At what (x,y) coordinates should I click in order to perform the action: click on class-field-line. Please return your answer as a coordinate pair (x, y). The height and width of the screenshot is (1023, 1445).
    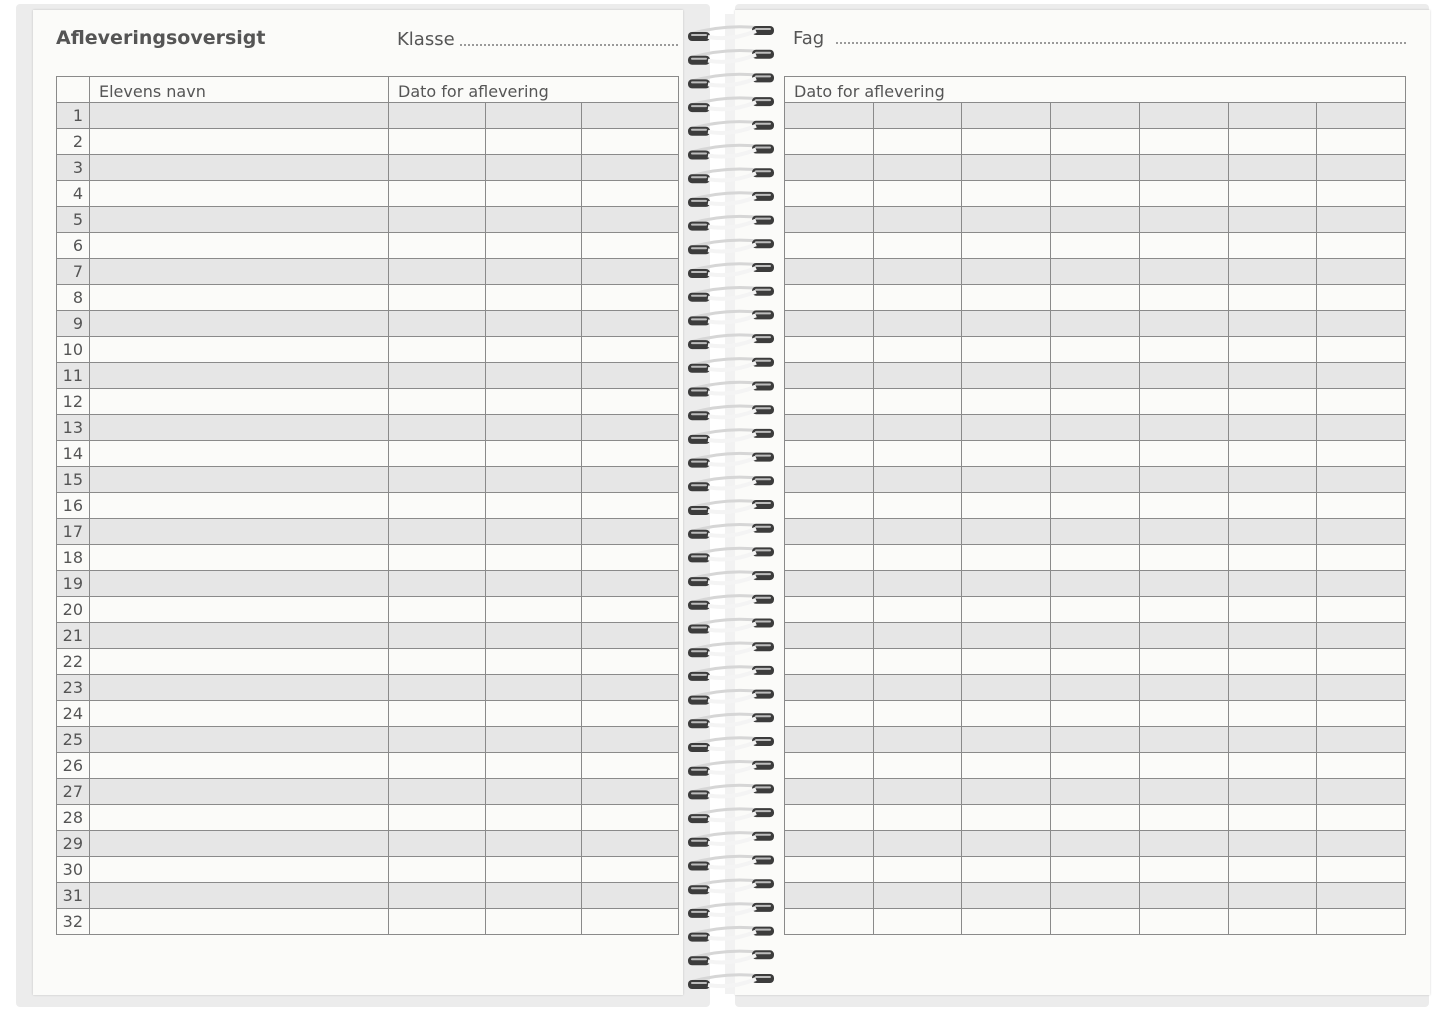
    Looking at the image, I should click on (569, 45).